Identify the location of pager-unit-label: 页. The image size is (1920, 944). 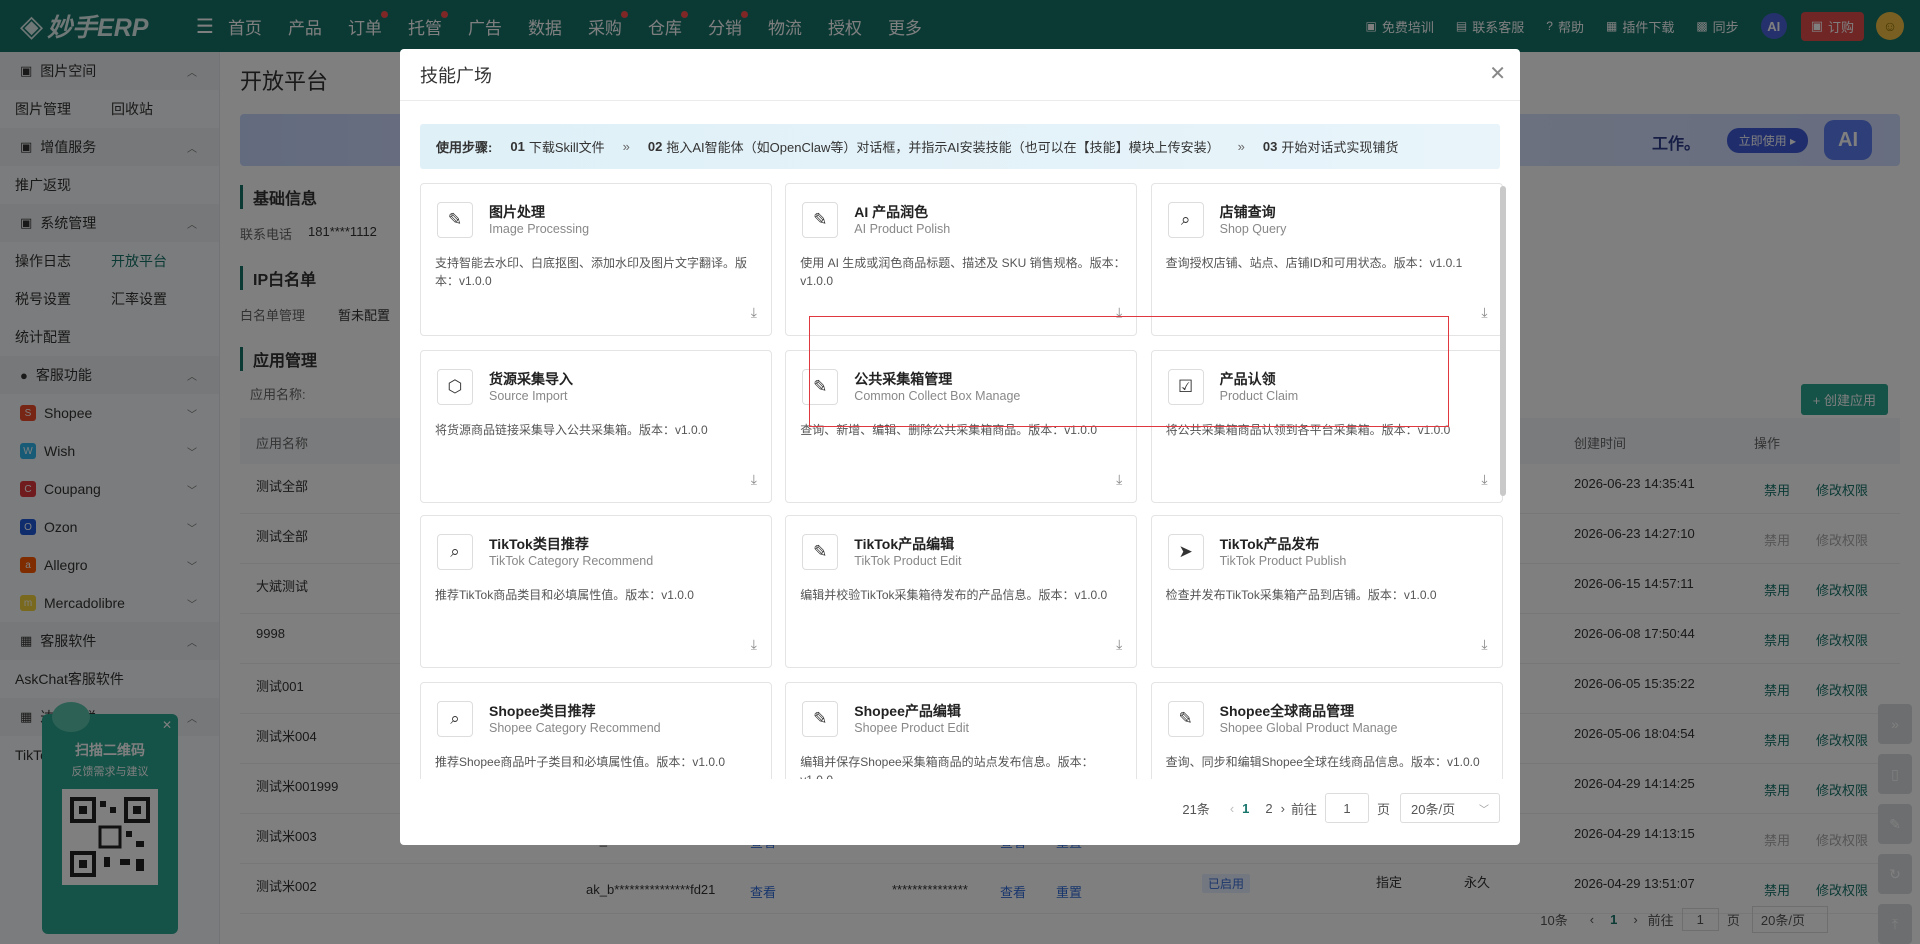
(1383, 809).